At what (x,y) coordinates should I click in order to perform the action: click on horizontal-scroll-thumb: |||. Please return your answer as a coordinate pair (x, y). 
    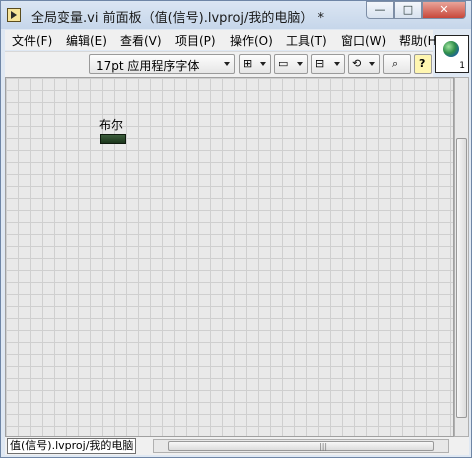
    Looking at the image, I should click on (301, 446).